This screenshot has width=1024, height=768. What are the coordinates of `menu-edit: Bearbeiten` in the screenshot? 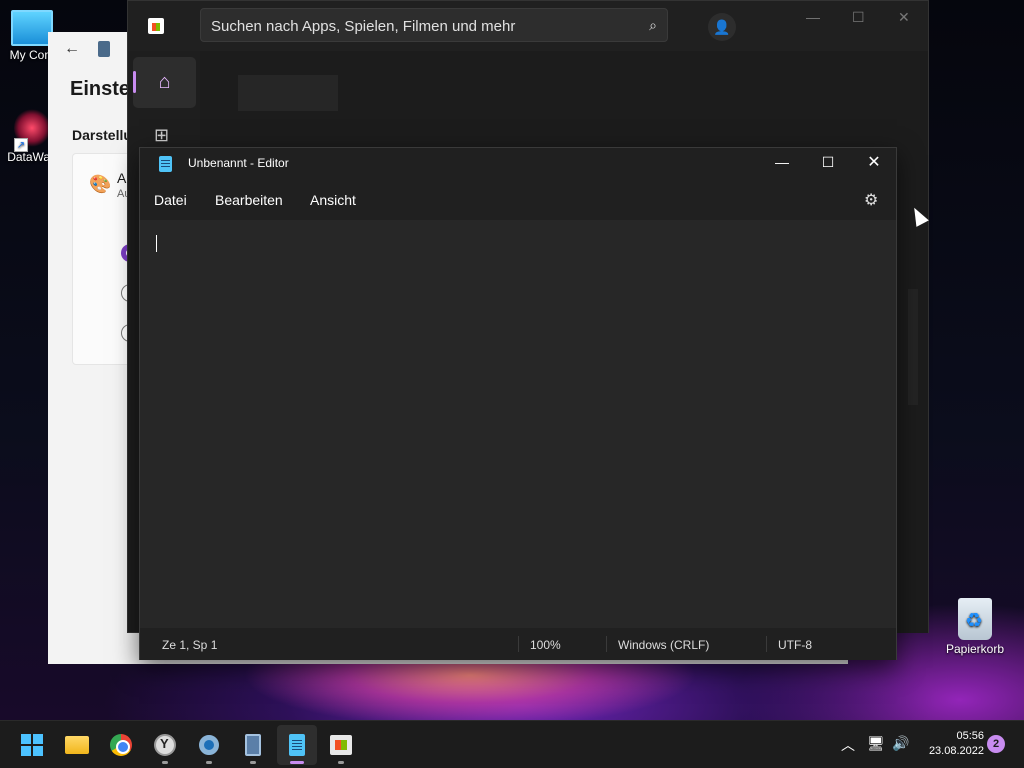 It's located at (249, 200).